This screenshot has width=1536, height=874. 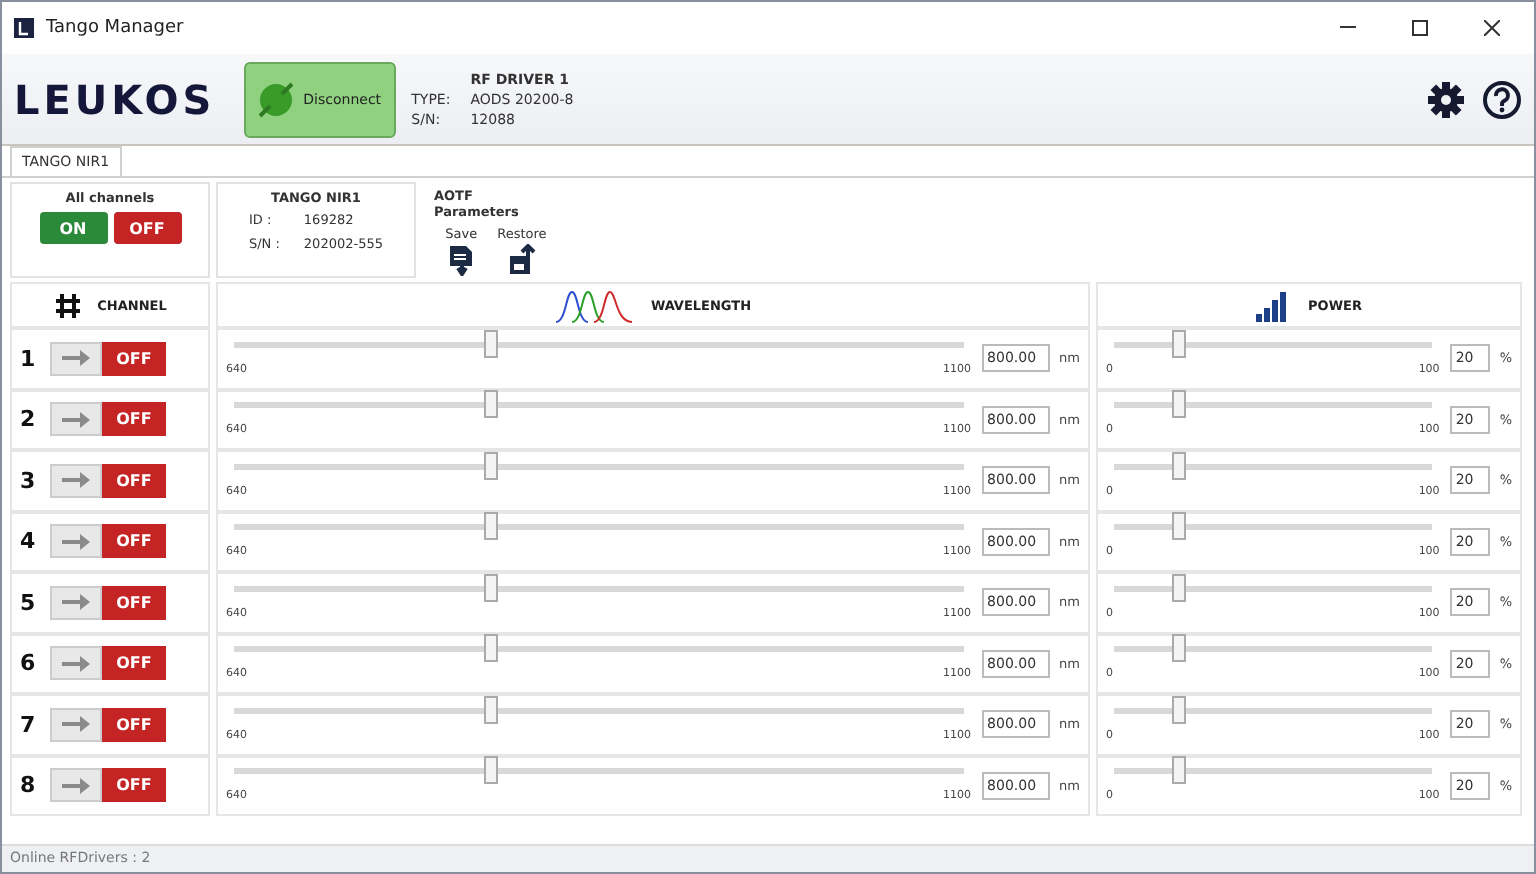 What do you see at coordinates (29, 724) in the screenshot?
I see `channel-number: 7` at bounding box center [29, 724].